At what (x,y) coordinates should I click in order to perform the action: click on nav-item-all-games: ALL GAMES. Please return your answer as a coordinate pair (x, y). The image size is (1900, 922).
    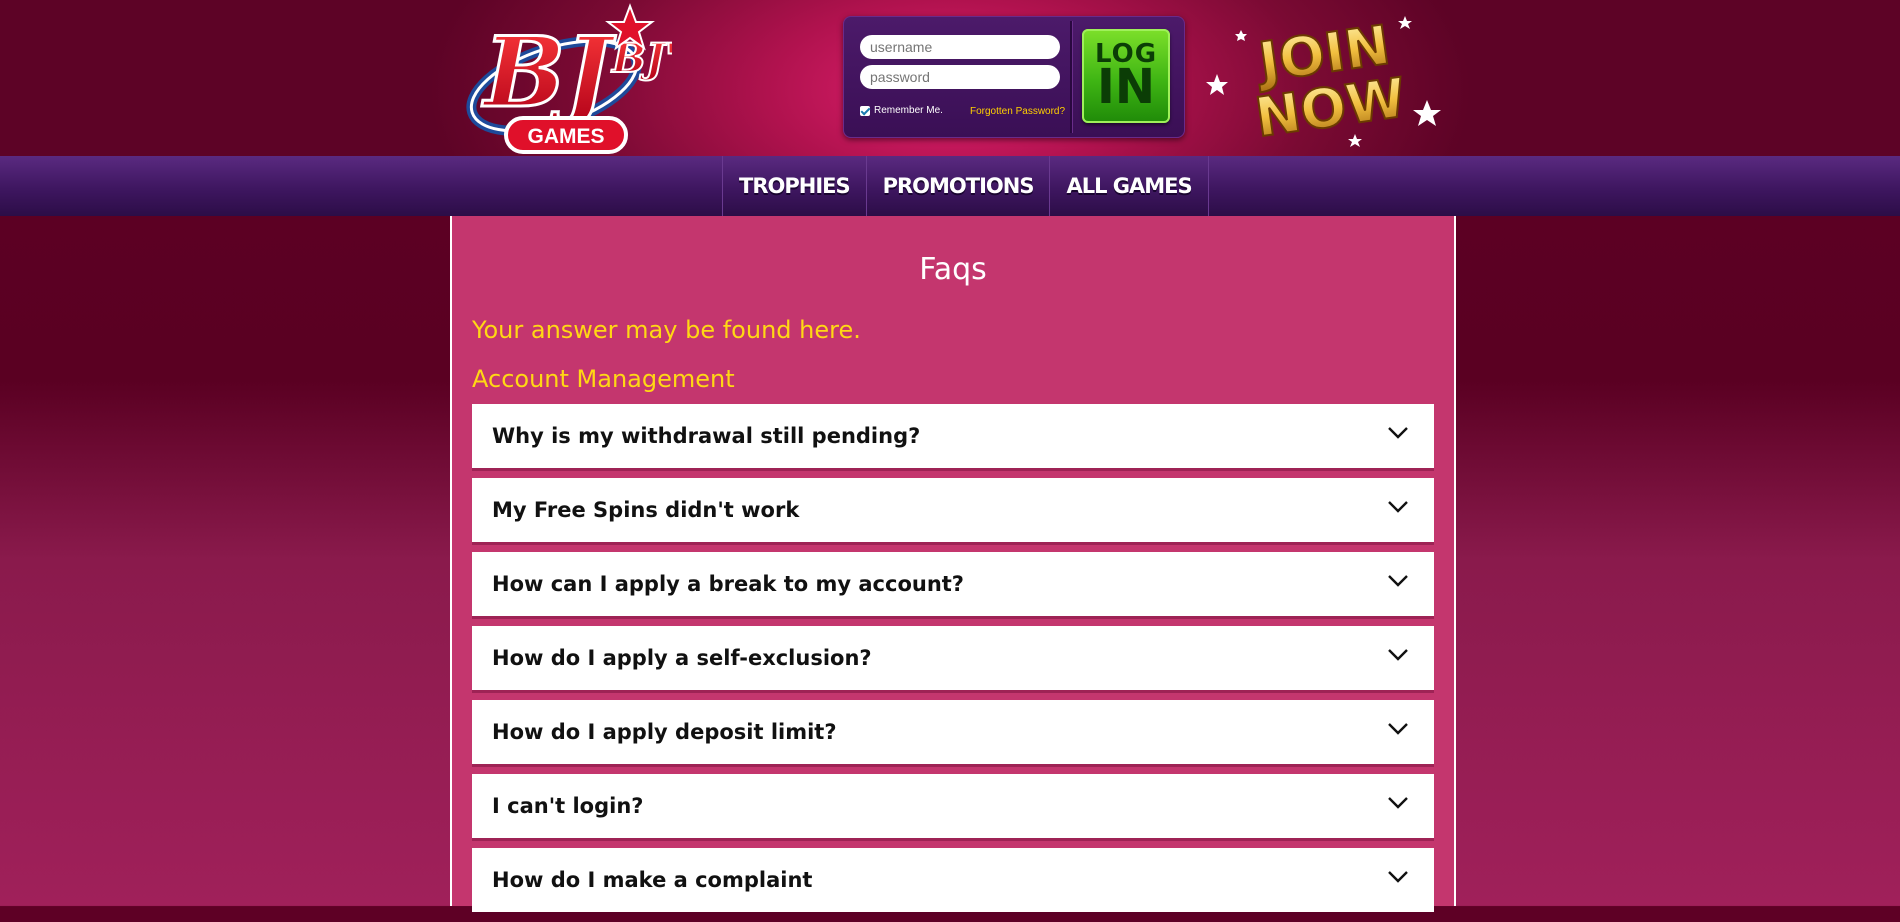
    Looking at the image, I should click on (1129, 186).